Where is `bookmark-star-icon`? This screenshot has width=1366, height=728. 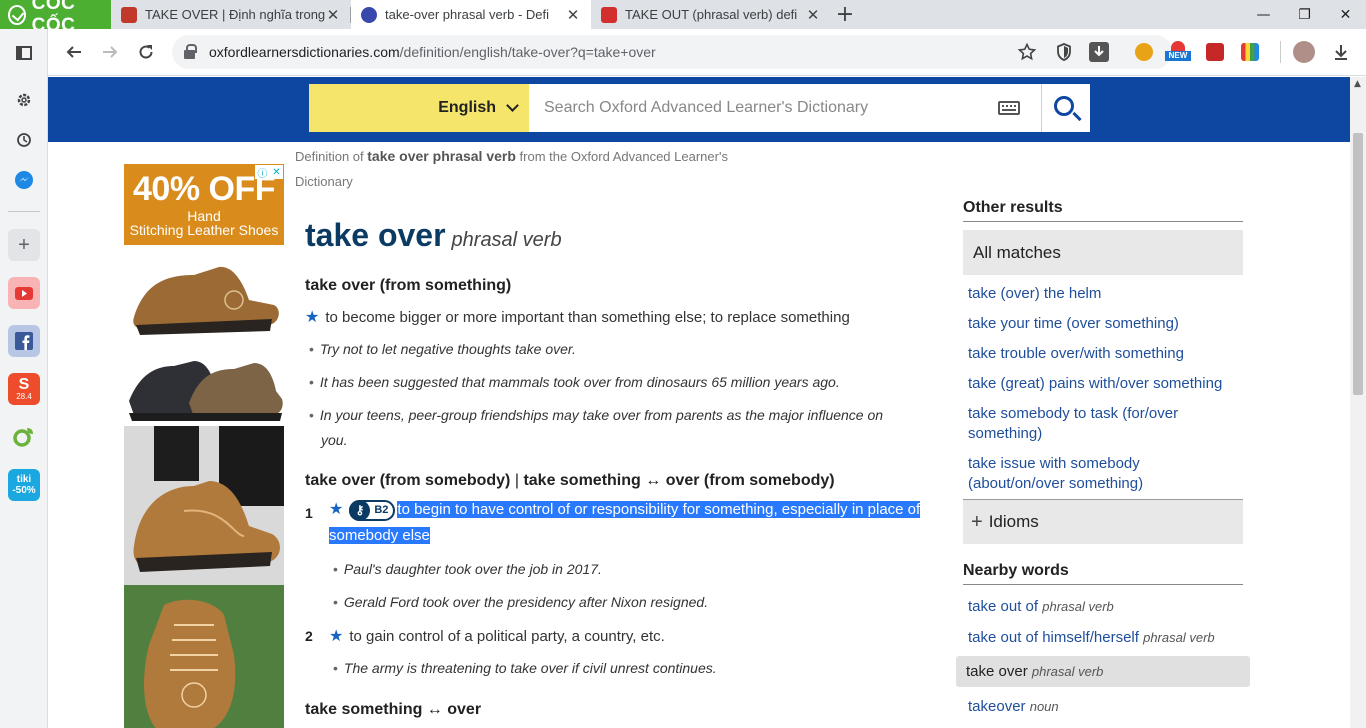
bookmark-star-icon is located at coordinates (1027, 52).